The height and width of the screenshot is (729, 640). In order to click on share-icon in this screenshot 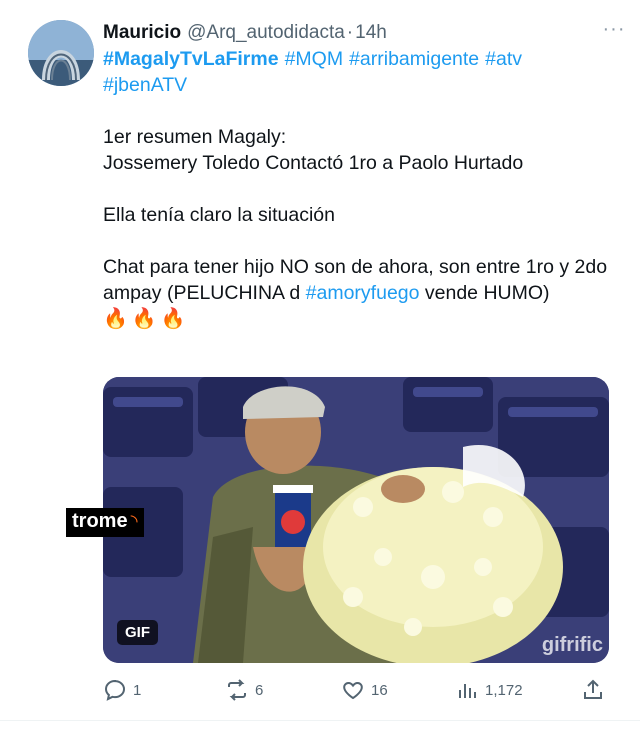, I will do `click(593, 689)`.